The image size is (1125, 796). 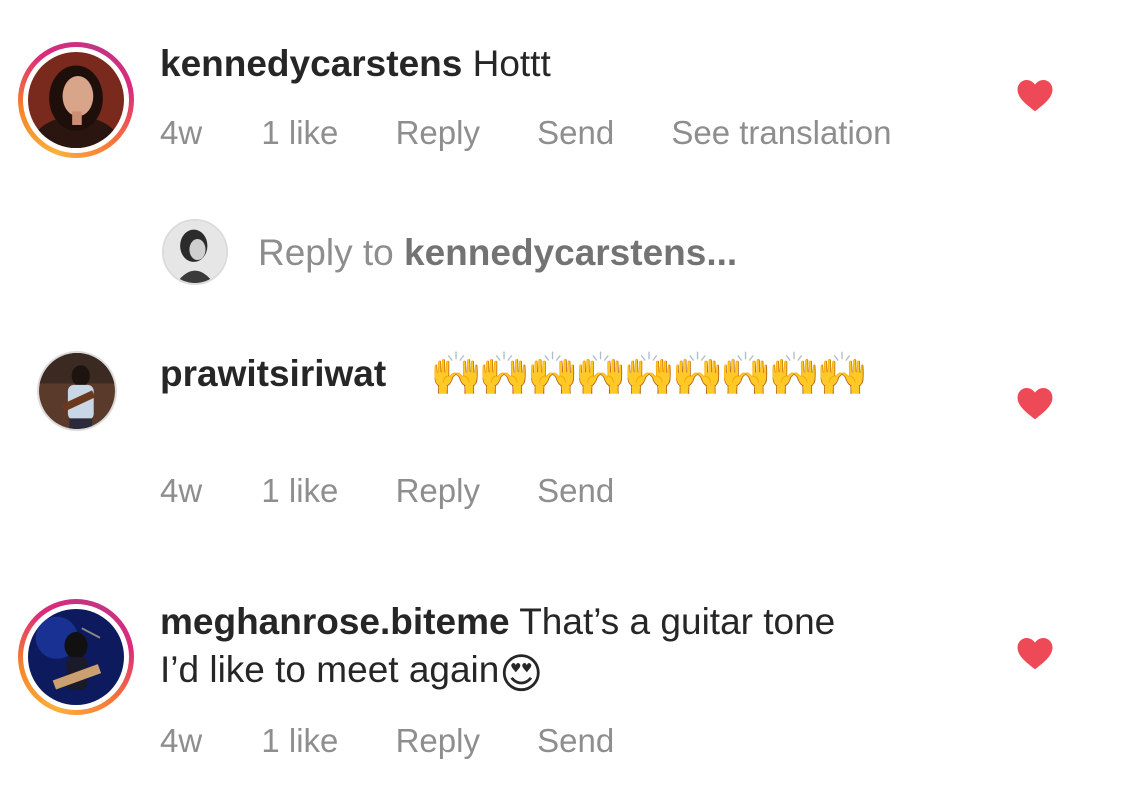 I want to click on avatar-kennedycarstens, so click(x=76, y=100).